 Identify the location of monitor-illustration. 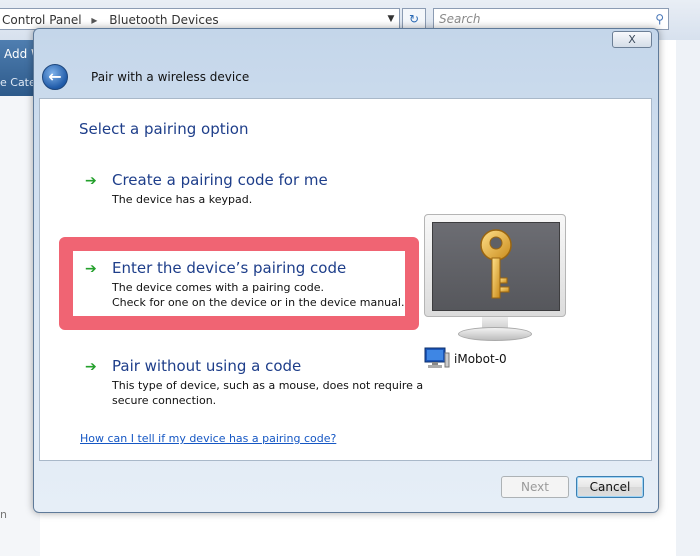
(495, 265).